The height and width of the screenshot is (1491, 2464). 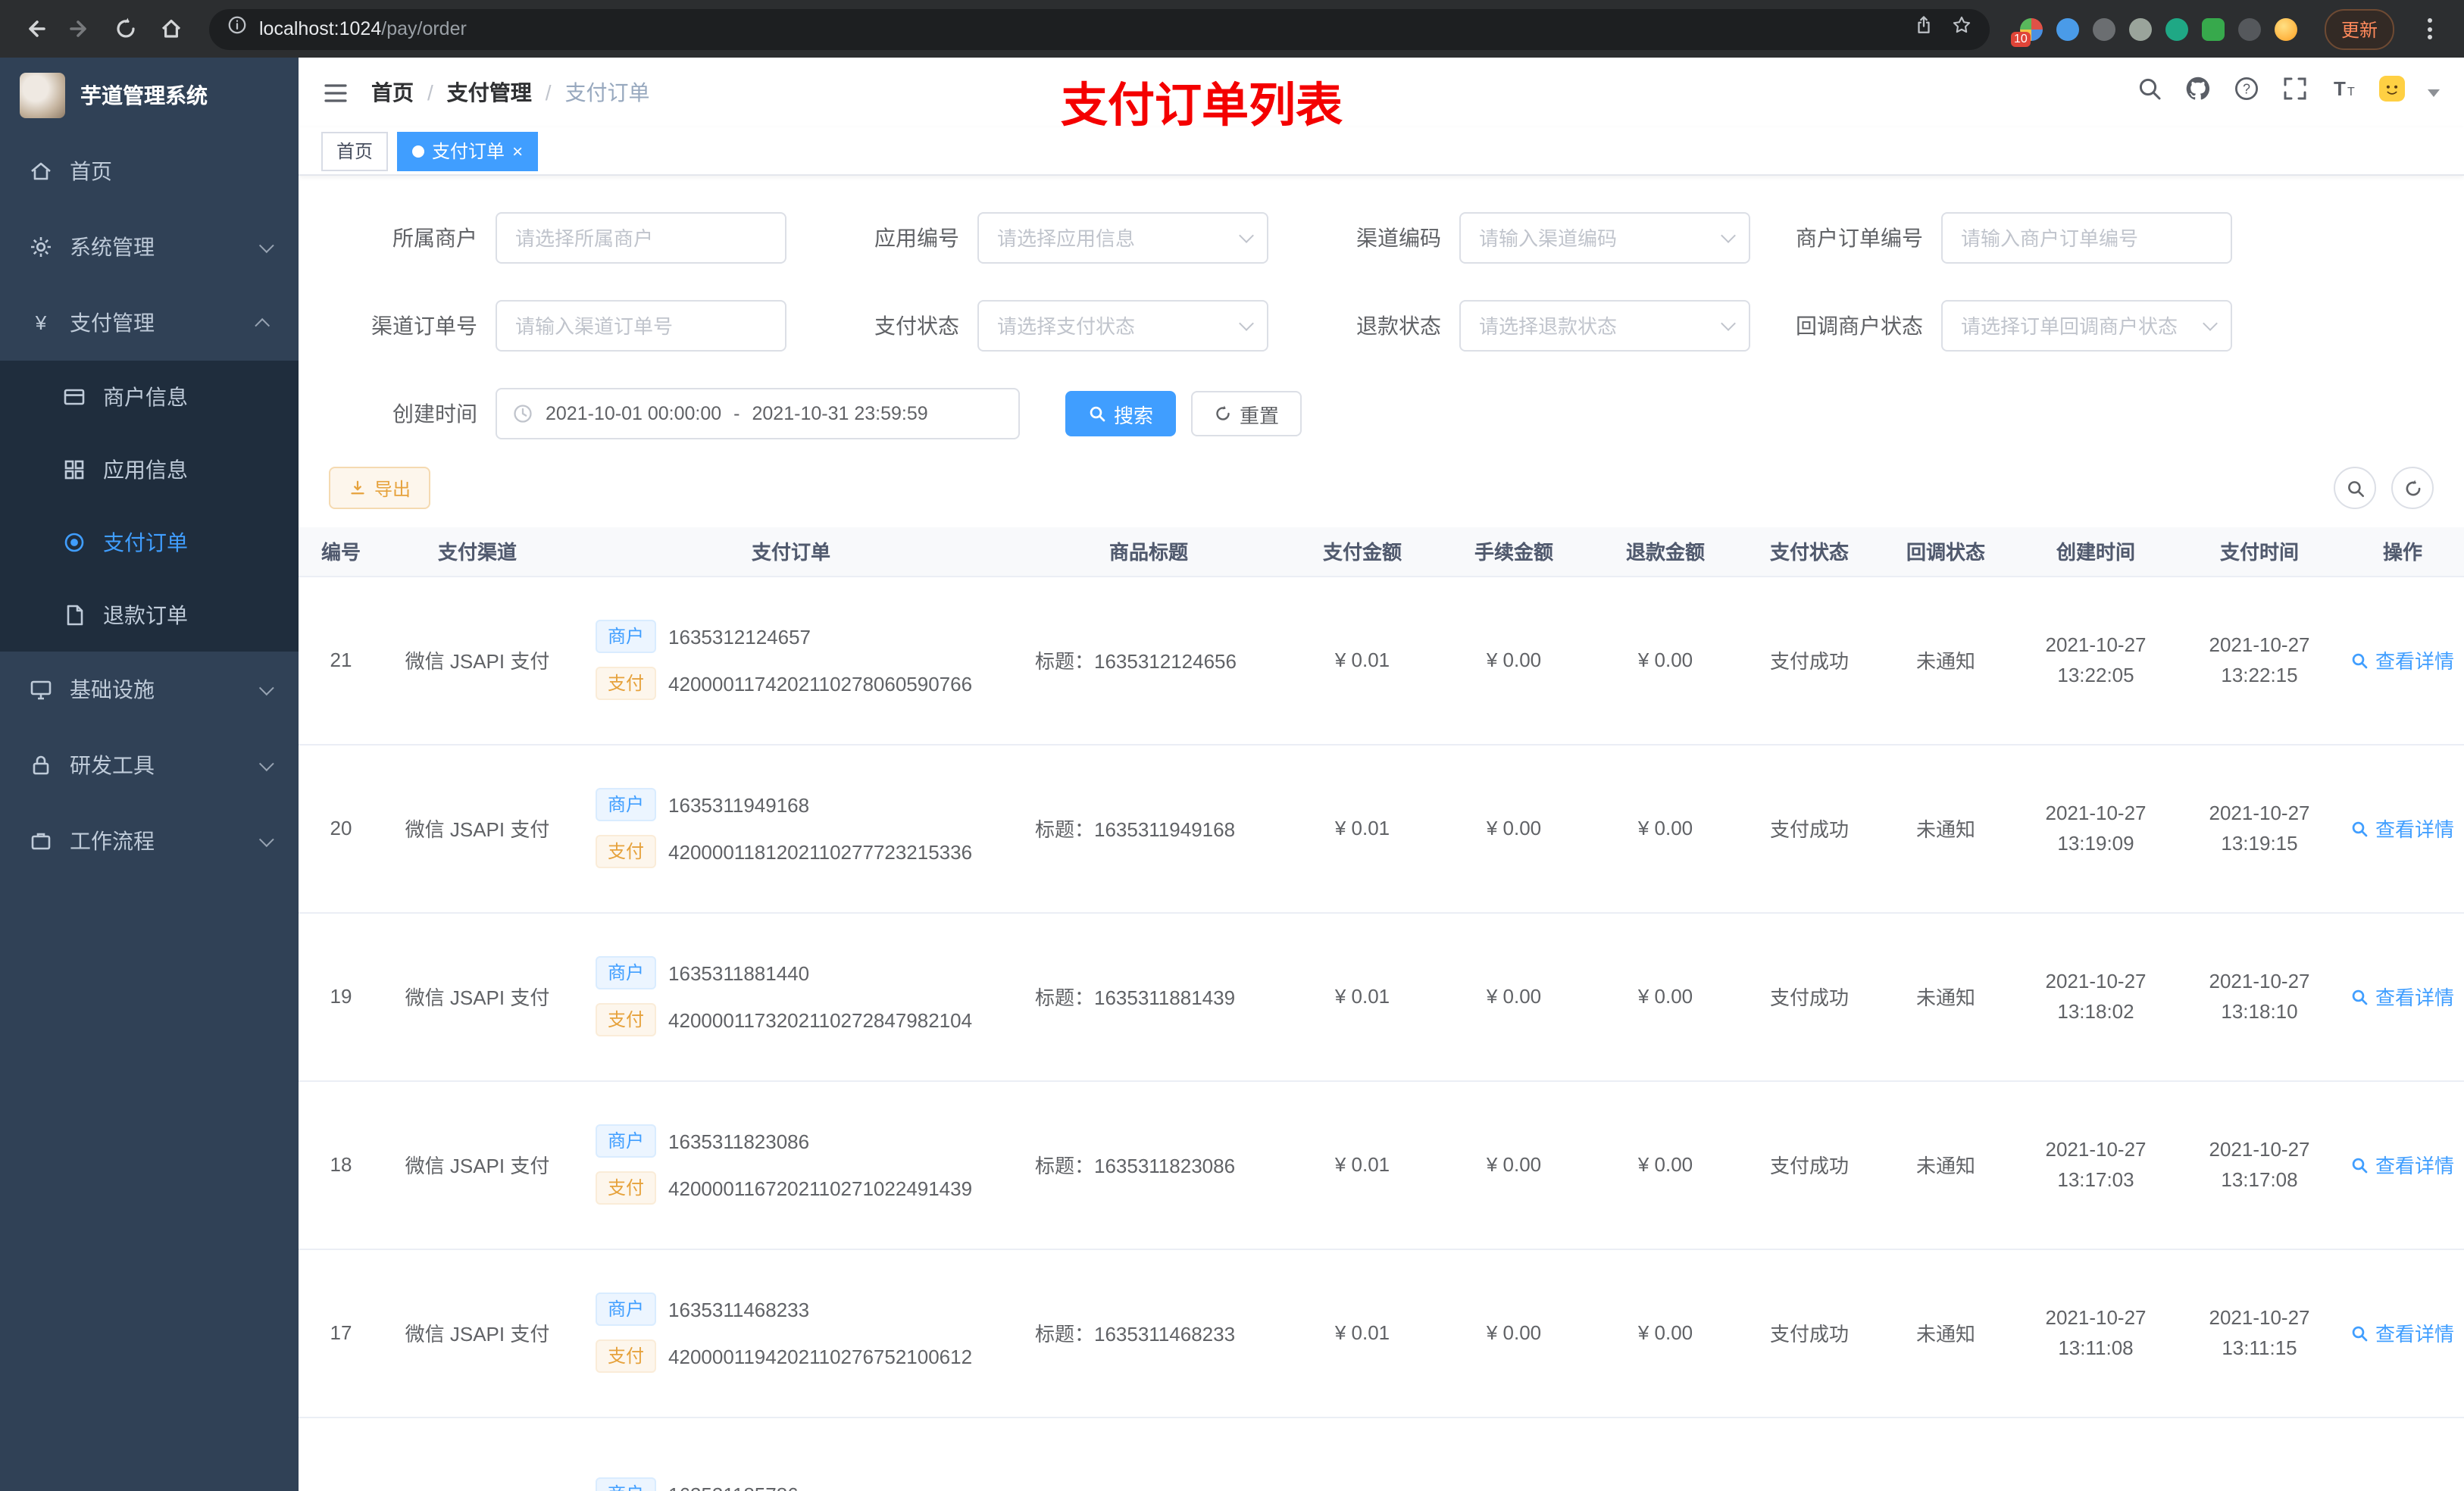 What do you see at coordinates (2429, 28) in the screenshot?
I see `browser-menu-icon` at bounding box center [2429, 28].